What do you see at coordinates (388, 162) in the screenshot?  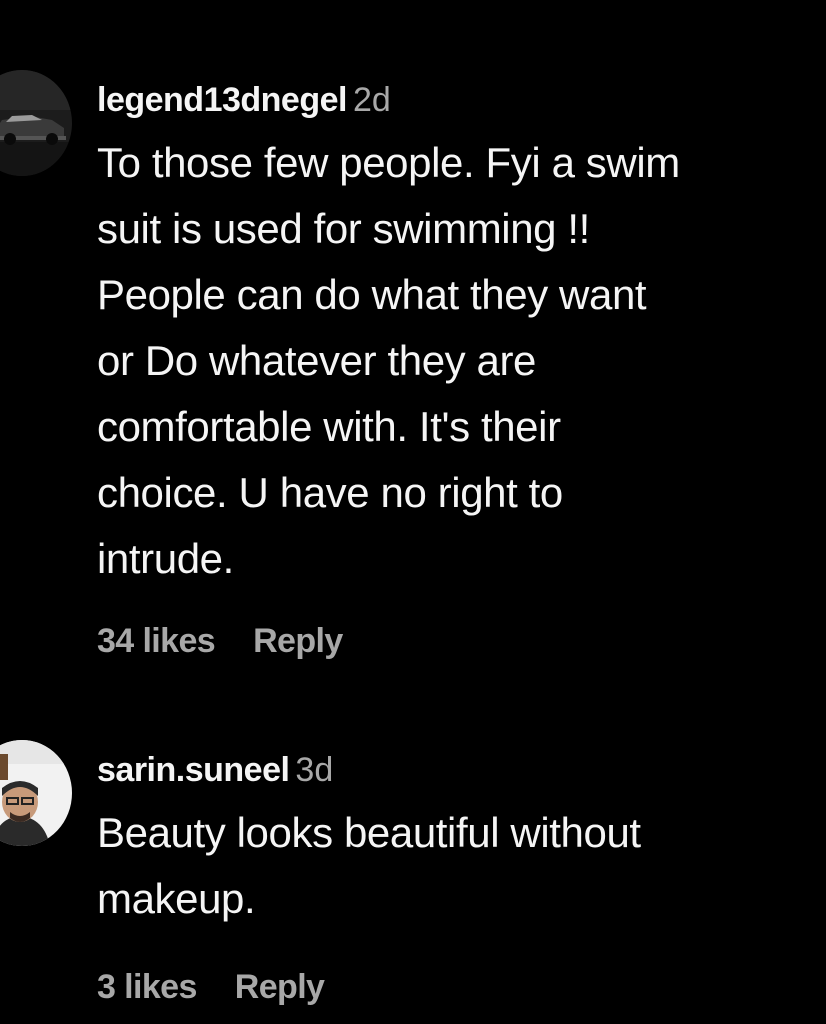 I see `comment-text-line: To those few people. Fyi a swim` at bounding box center [388, 162].